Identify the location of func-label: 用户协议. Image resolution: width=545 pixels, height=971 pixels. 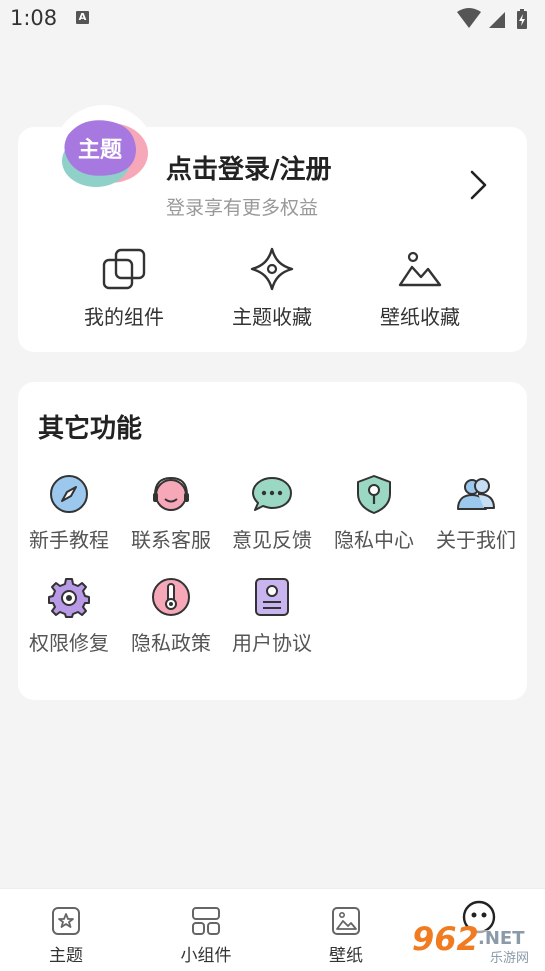
(272, 643).